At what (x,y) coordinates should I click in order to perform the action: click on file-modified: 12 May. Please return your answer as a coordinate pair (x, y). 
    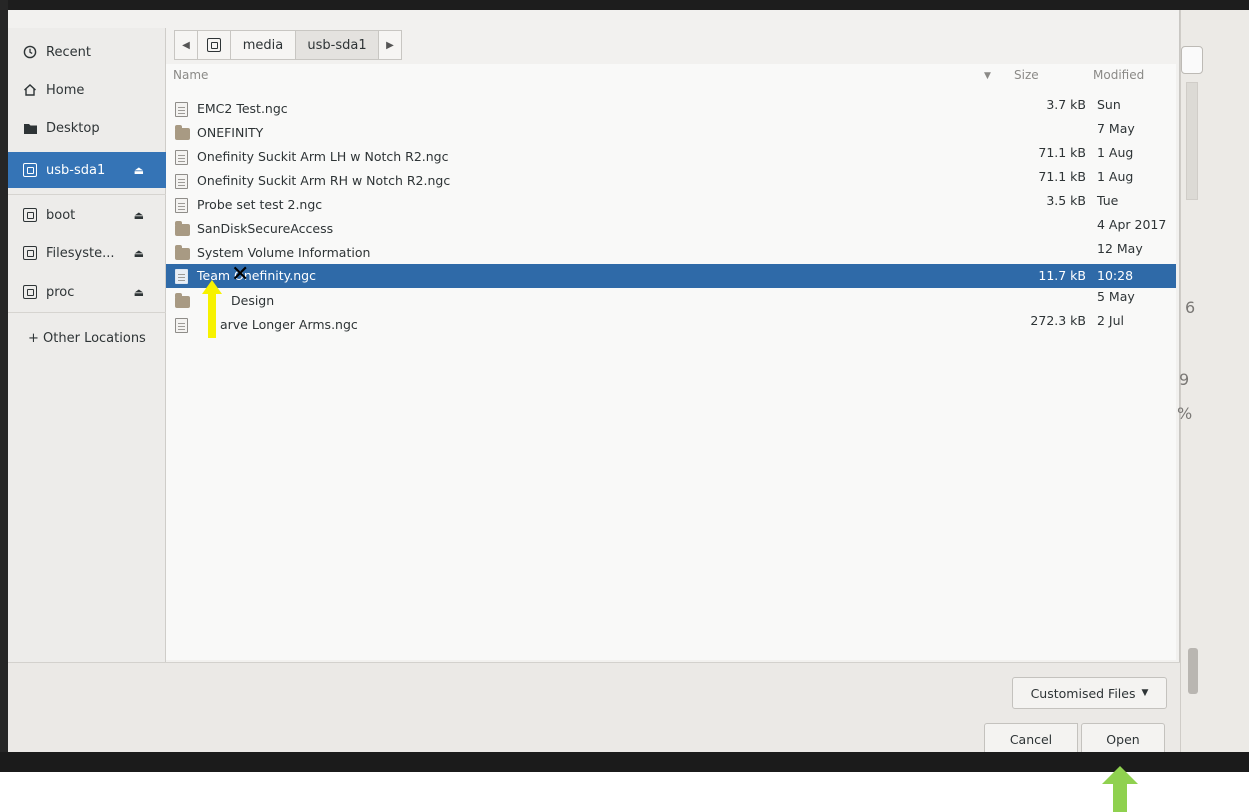
    Looking at the image, I should click on (1120, 248).